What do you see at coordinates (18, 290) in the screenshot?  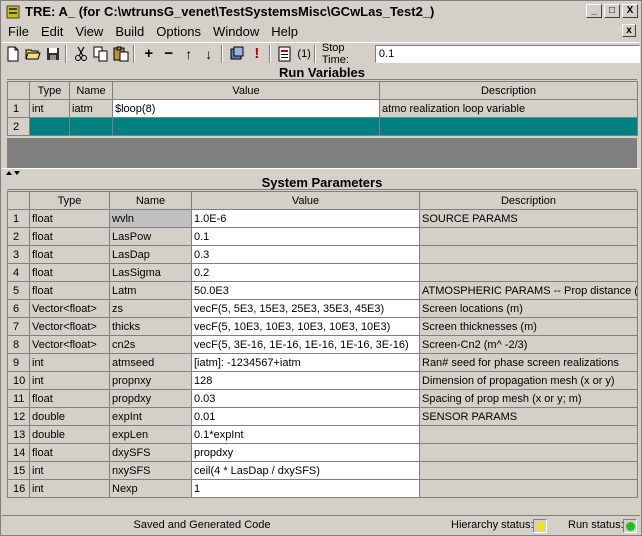 I see `row-number: 5` at bounding box center [18, 290].